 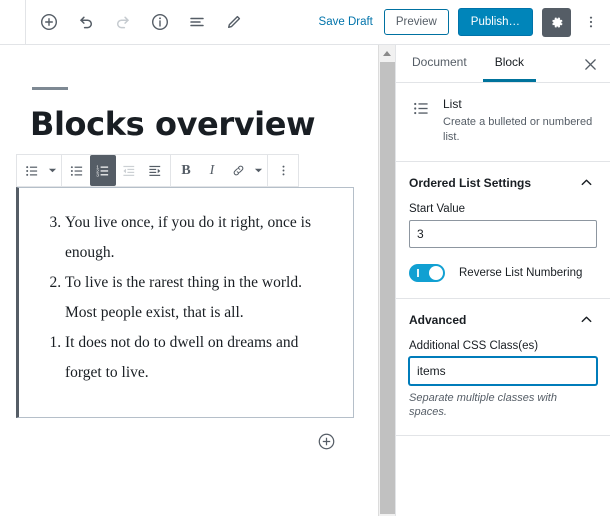 What do you see at coordinates (421, 121) in the screenshot?
I see `list-icon` at bounding box center [421, 121].